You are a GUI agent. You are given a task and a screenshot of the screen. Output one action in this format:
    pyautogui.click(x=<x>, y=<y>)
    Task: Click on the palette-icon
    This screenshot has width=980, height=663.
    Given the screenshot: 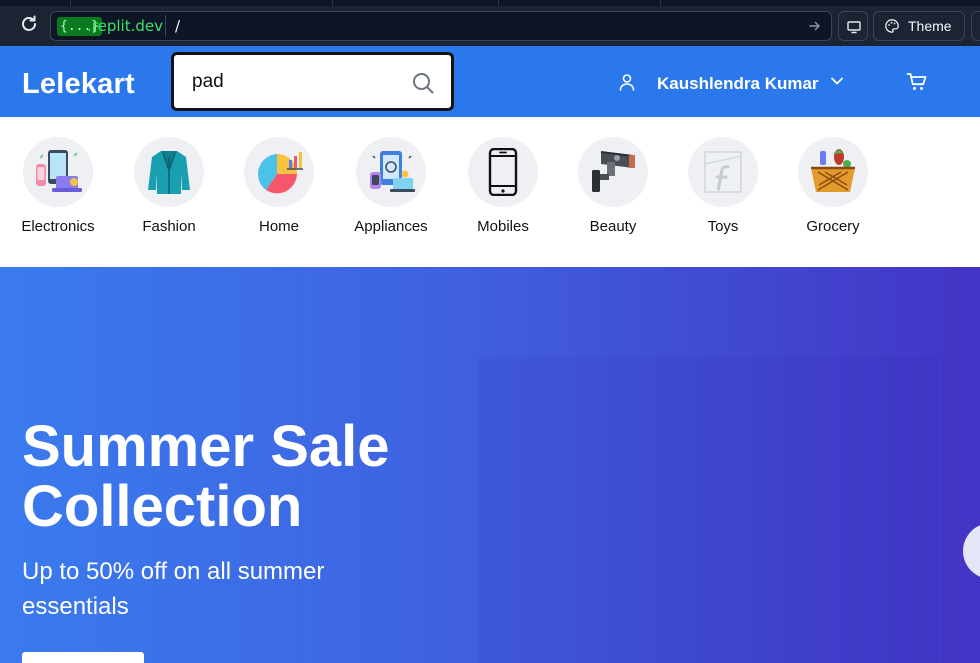 What is the action you would take?
    pyautogui.click(x=892, y=26)
    